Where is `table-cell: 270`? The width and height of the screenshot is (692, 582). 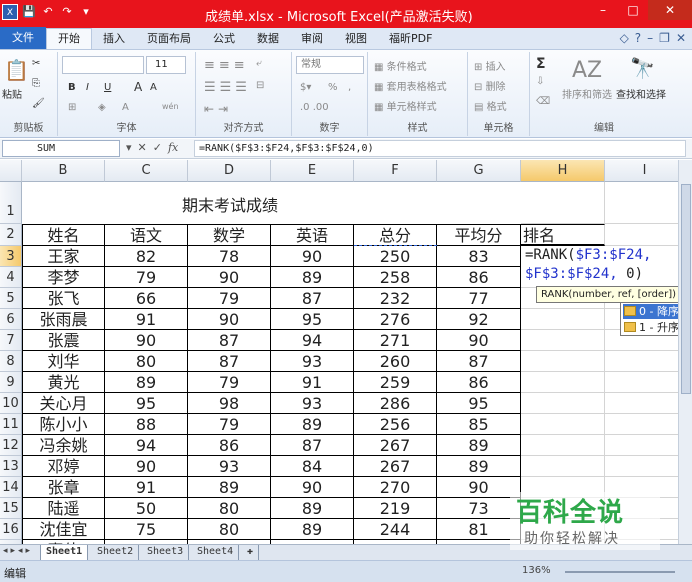
table-cell: 270 is located at coordinates (395, 487).